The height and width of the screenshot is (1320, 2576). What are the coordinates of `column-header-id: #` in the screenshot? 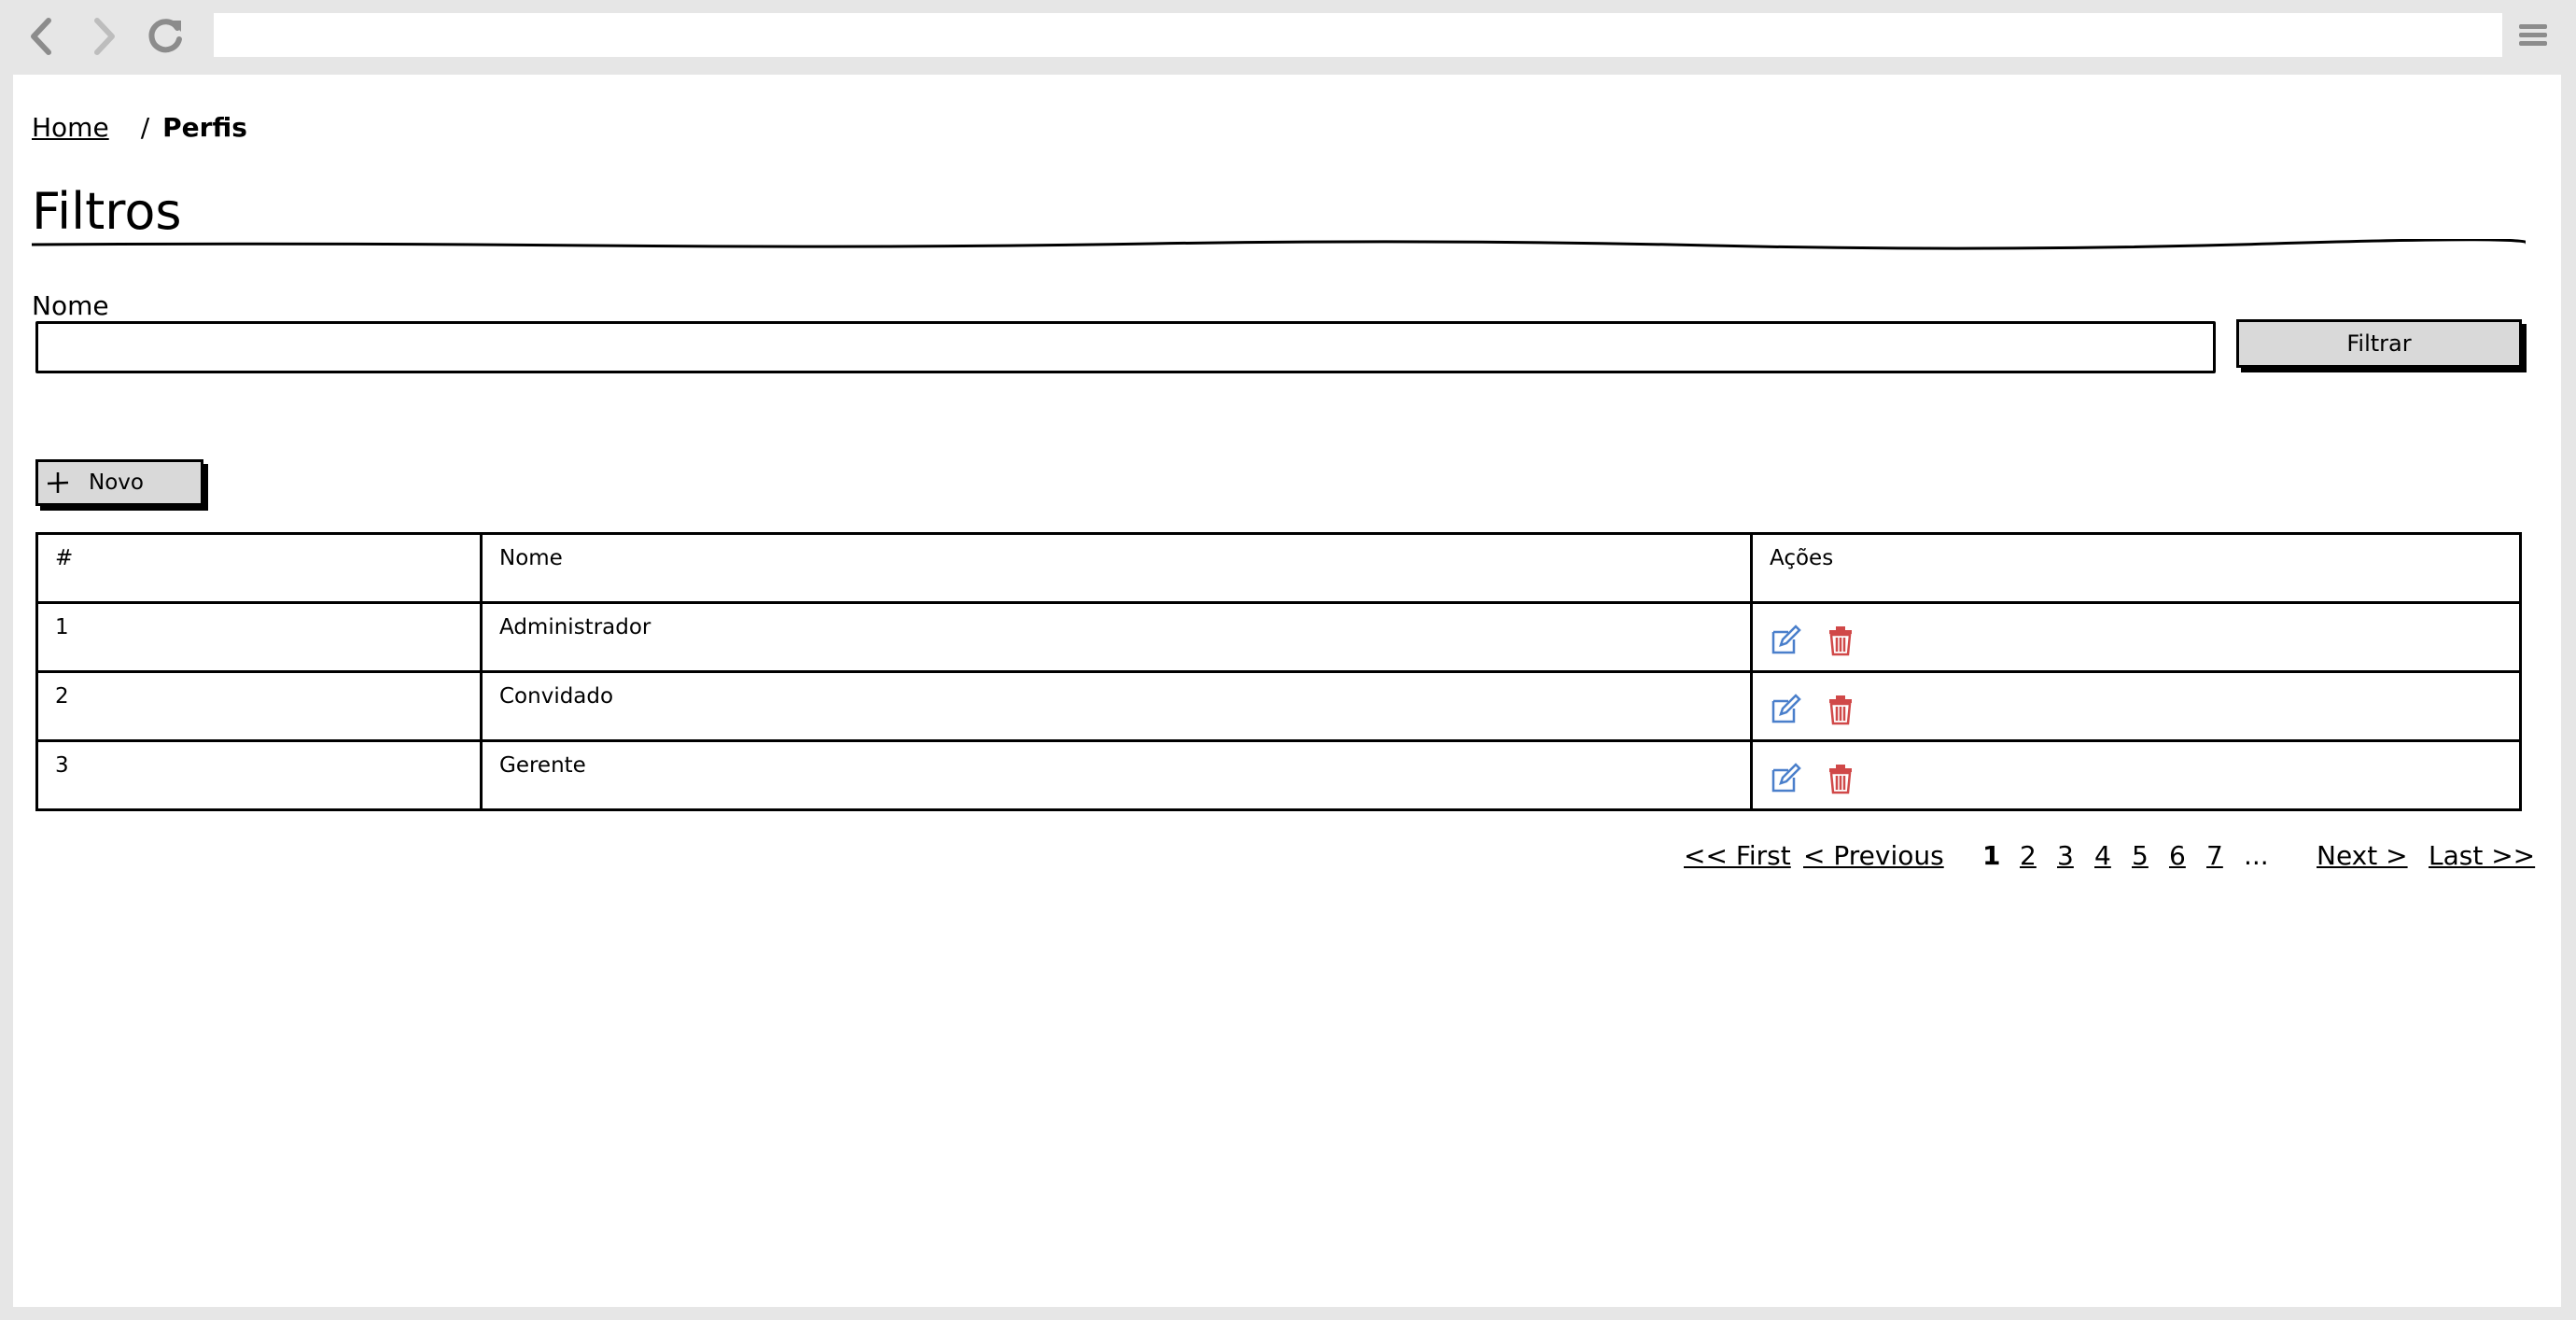 It's located at (259, 568).